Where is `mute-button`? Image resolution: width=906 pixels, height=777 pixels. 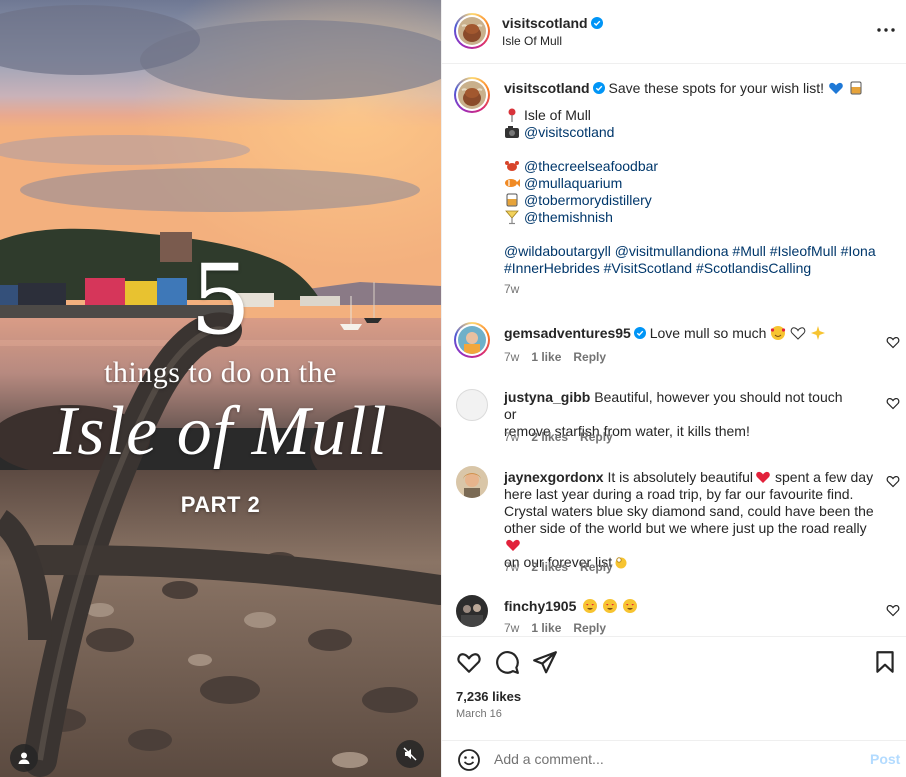 mute-button is located at coordinates (410, 754).